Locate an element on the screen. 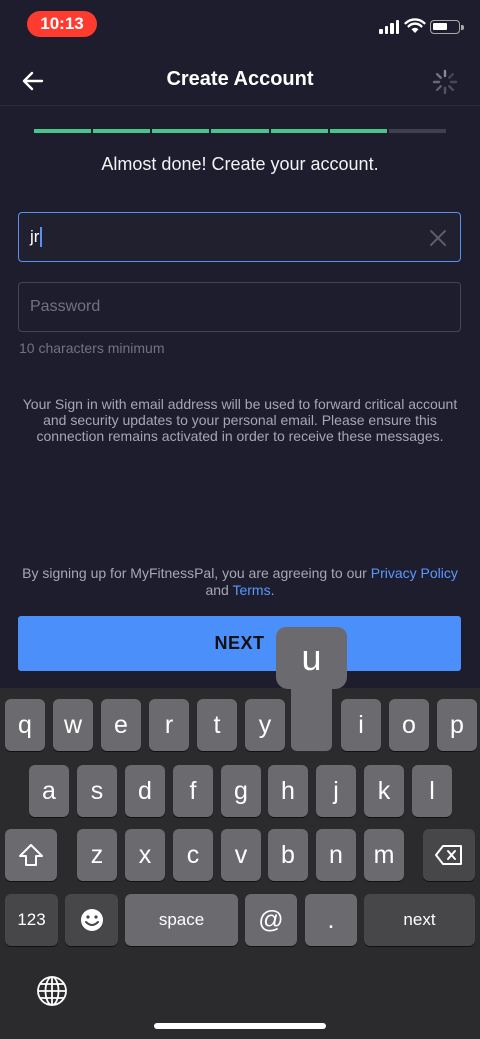  key-p: p is located at coordinates (457, 725).